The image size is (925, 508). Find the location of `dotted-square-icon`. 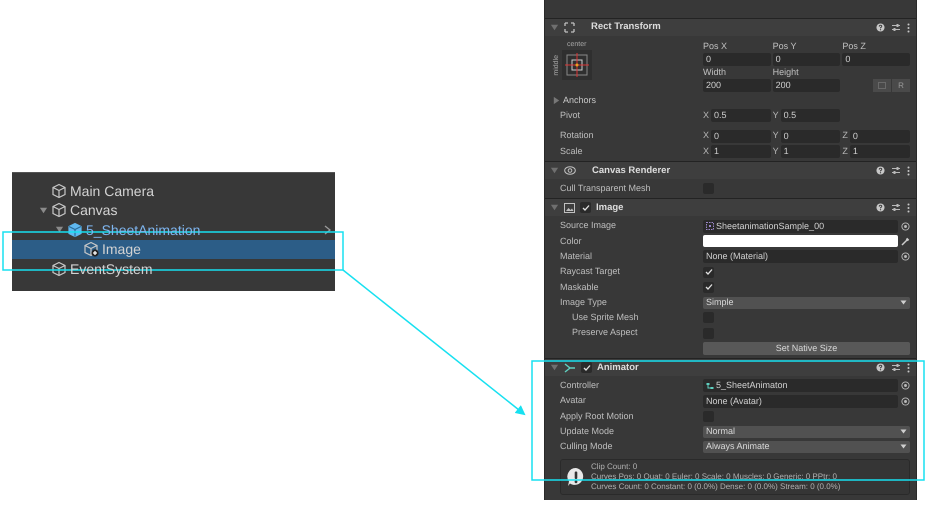

dotted-square-icon is located at coordinates (882, 85).